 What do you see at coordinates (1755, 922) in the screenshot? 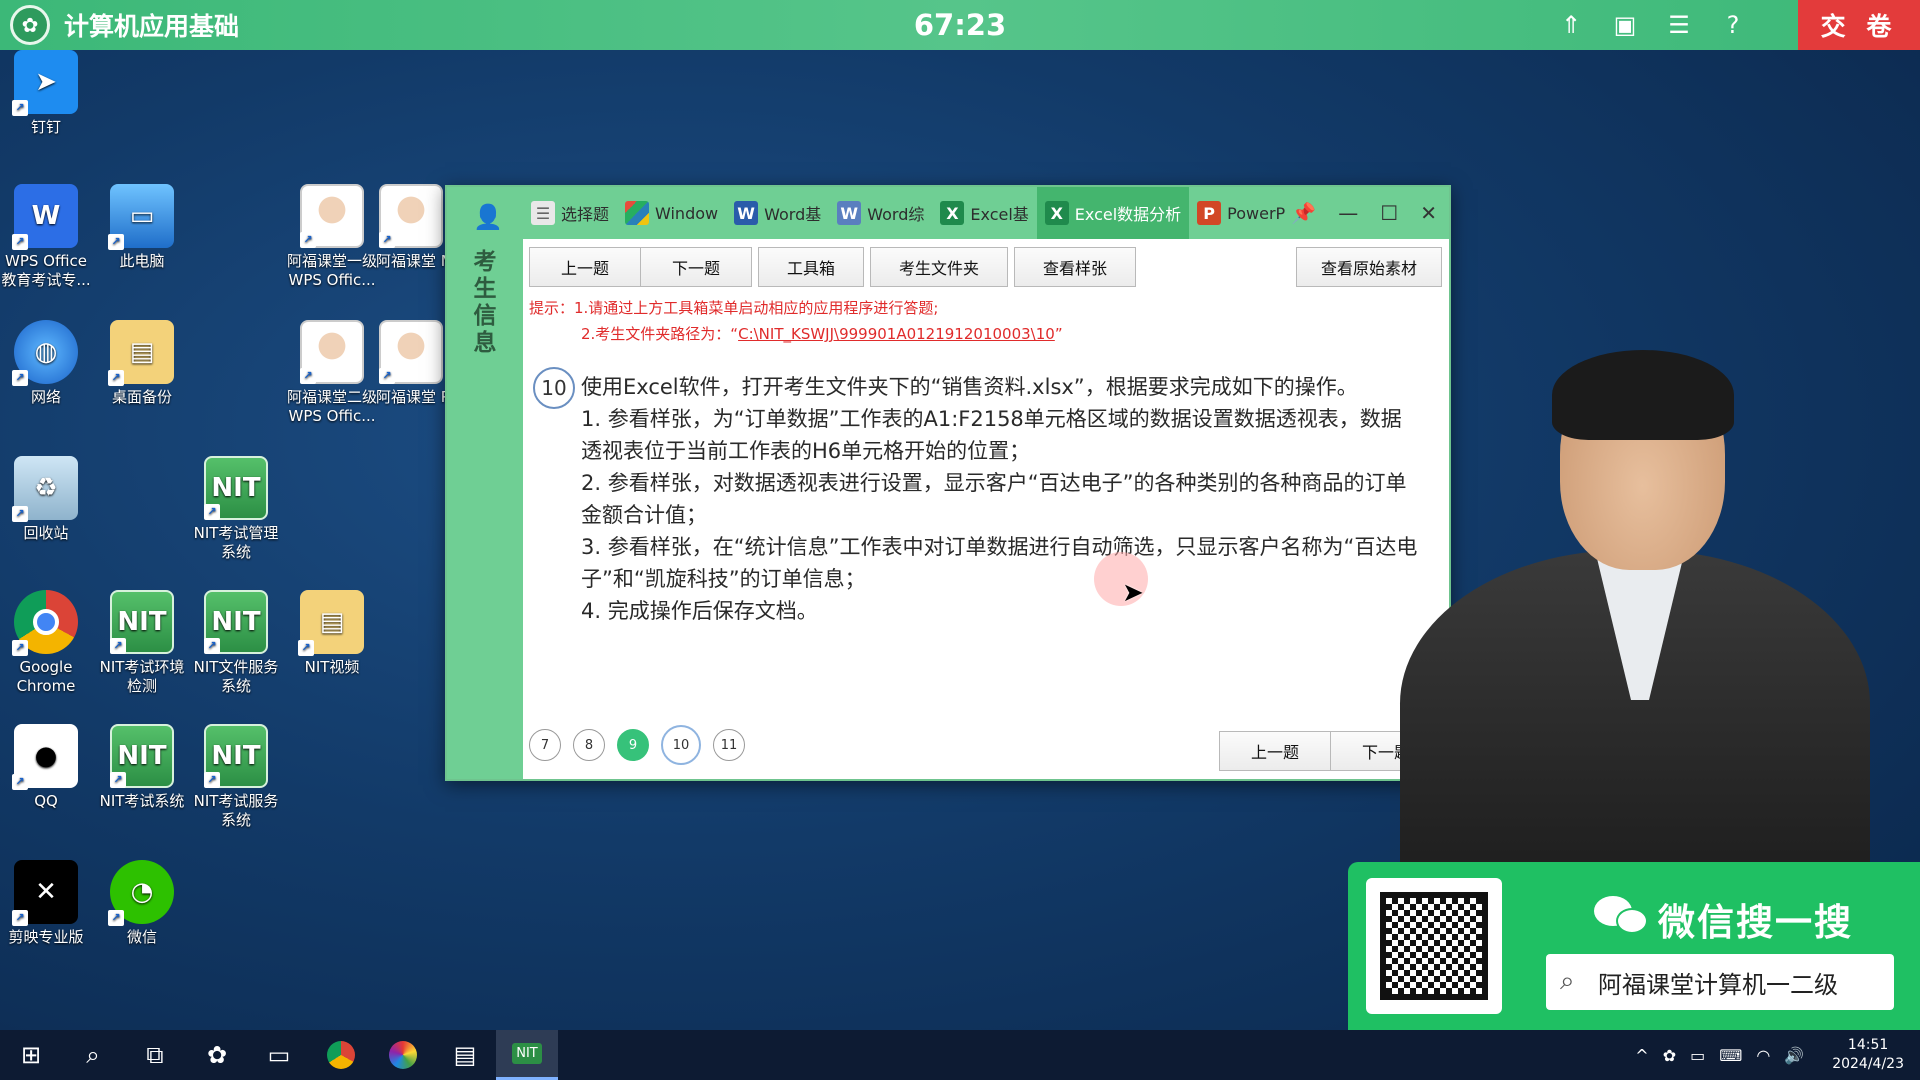
I see `wechat-search-title: 微信搜一搜` at bounding box center [1755, 922].